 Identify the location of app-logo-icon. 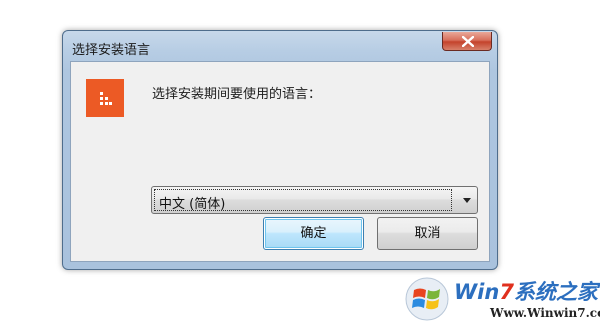
(105, 98).